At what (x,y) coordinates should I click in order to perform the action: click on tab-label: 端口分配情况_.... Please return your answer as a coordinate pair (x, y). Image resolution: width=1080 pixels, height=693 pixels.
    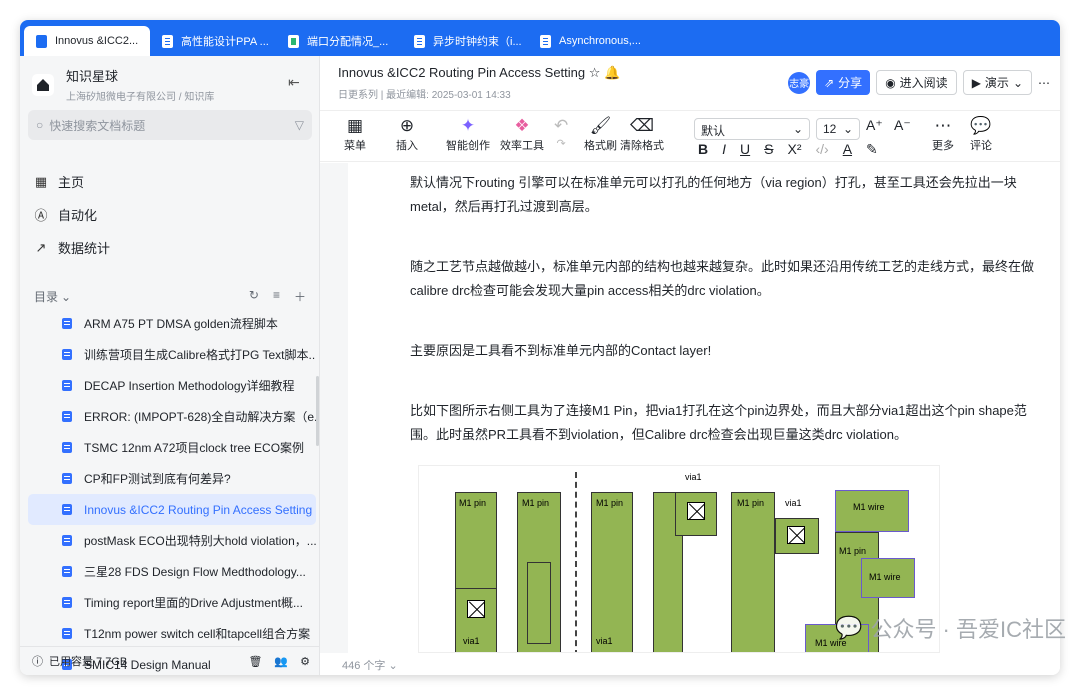
    Looking at the image, I should click on (348, 42).